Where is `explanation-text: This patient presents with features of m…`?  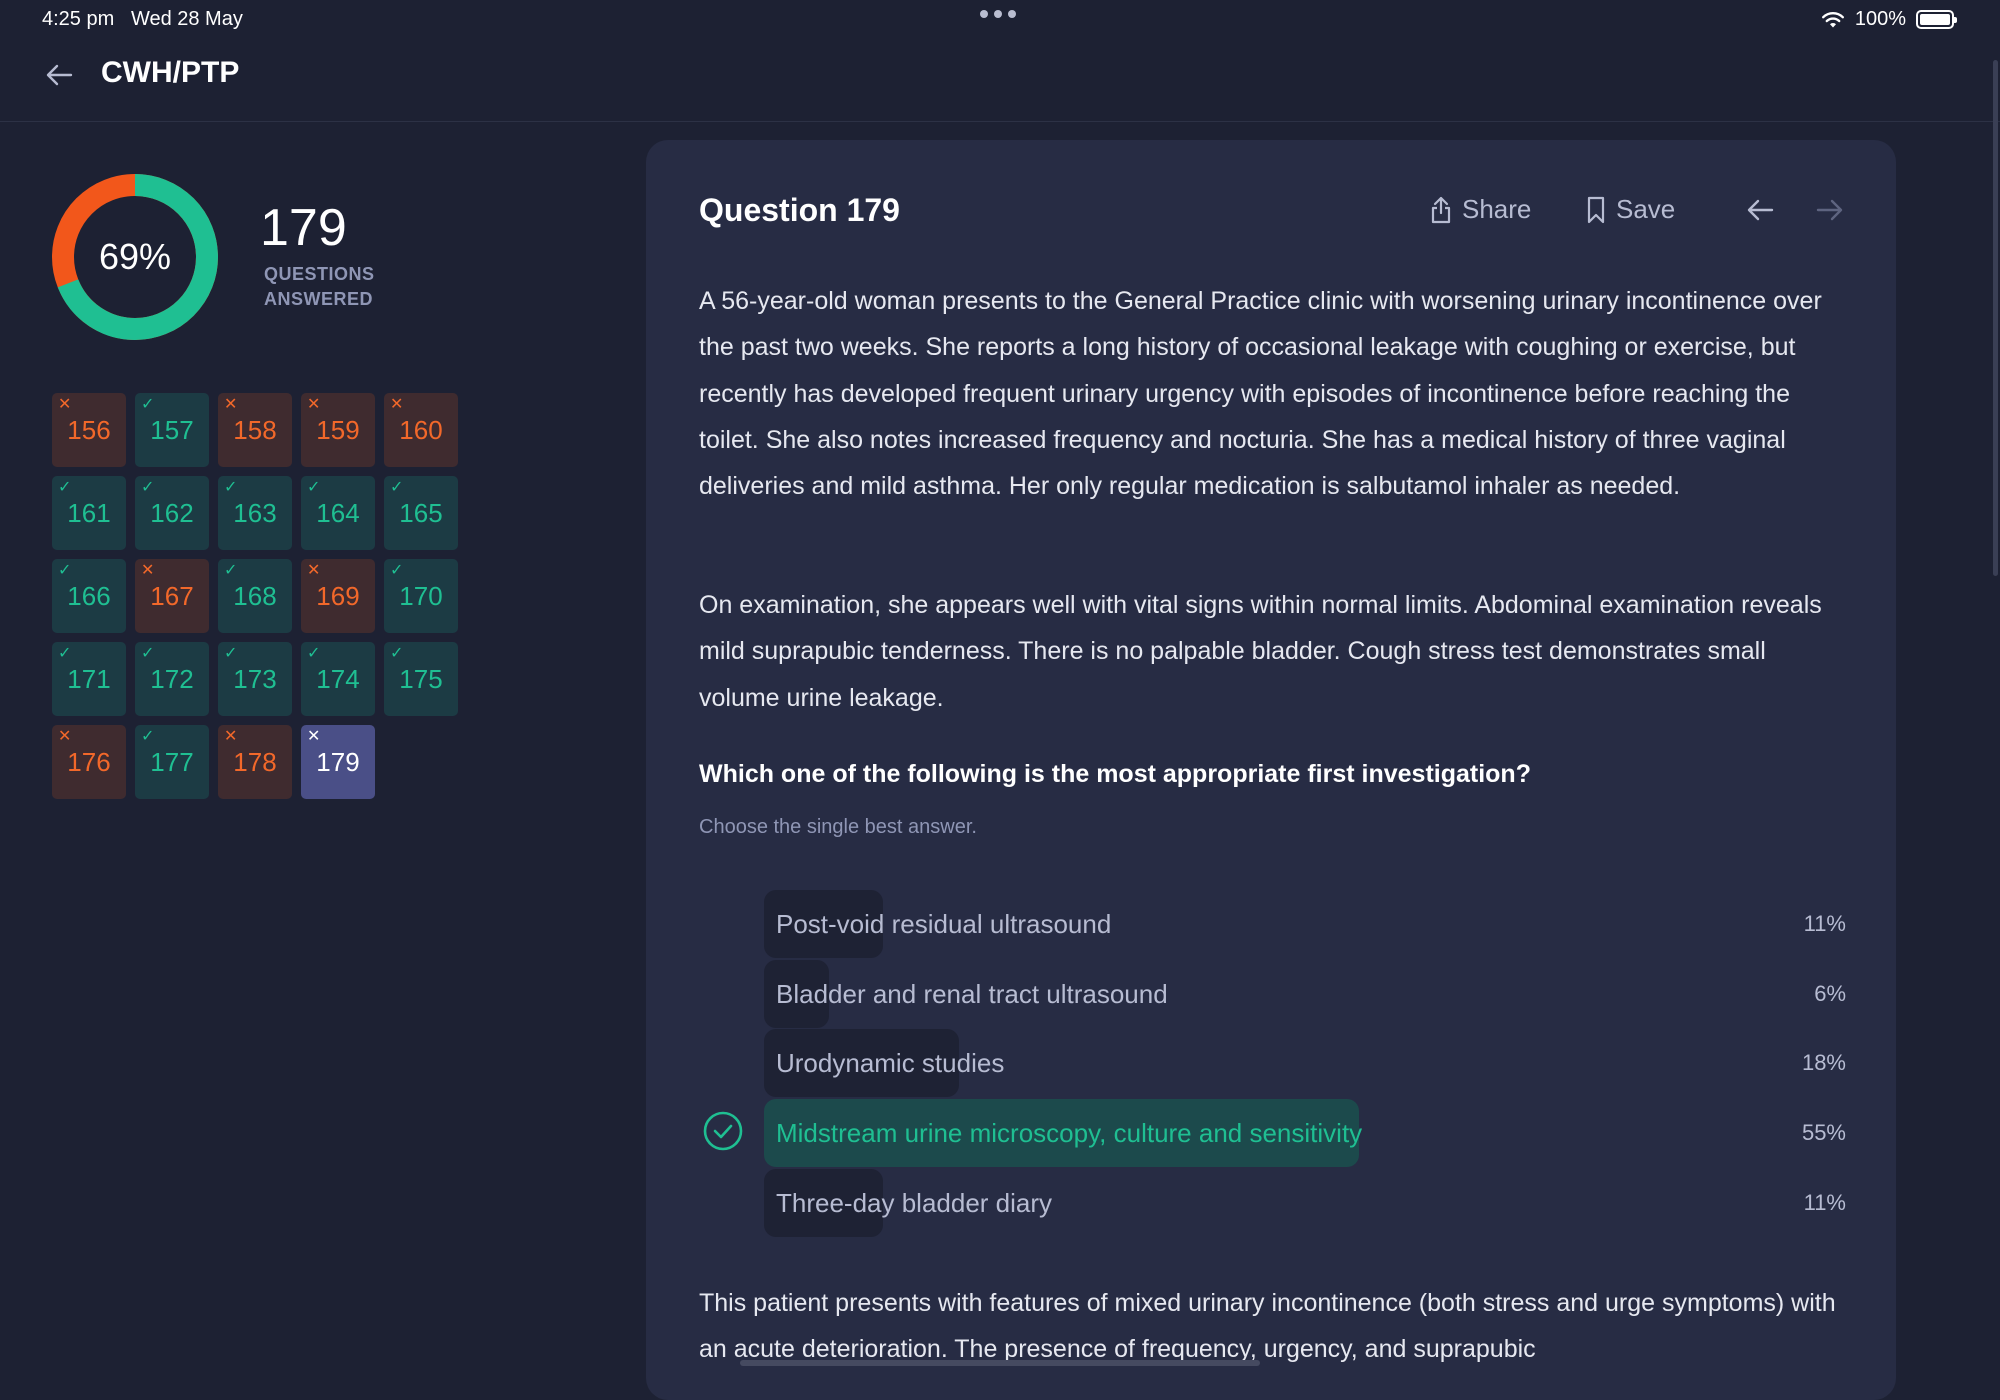 explanation-text: This patient presents with features of m… is located at coordinates (1267, 1326).